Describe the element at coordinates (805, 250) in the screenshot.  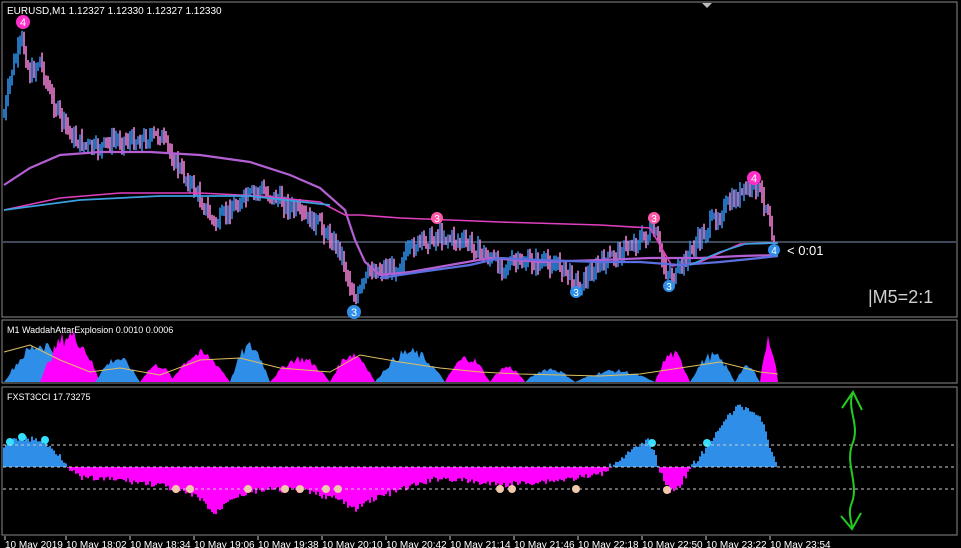
I see `bar-countdown: < 0:01` at that location.